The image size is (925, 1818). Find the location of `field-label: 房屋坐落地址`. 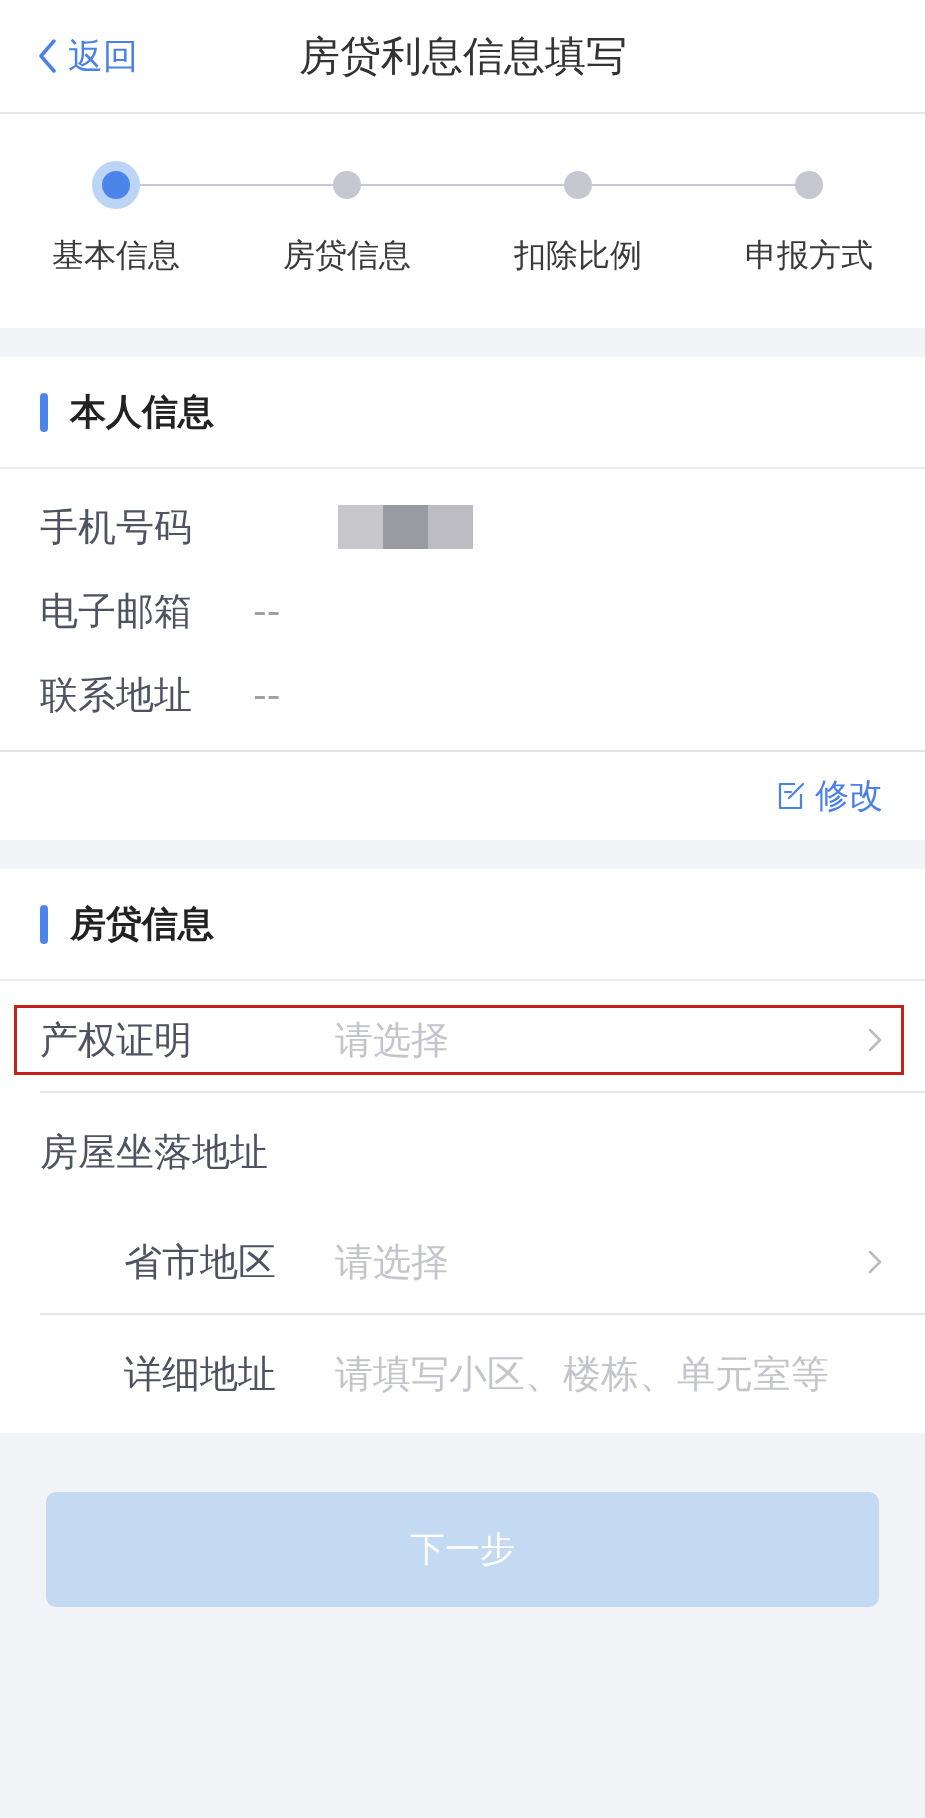

field-label: 房屋坐落地址 is located at coordinates (154, 1152).